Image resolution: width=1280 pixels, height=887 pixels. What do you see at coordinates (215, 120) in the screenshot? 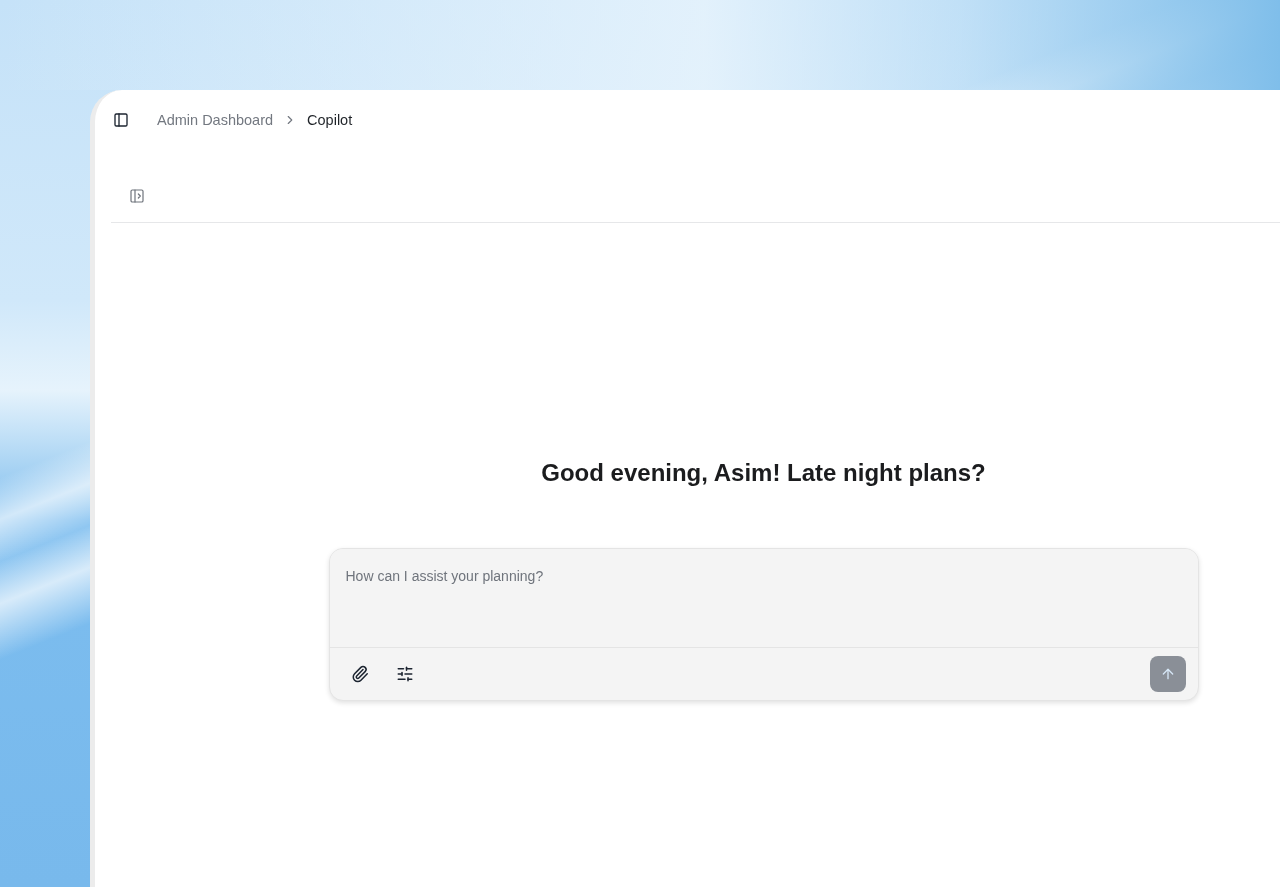
I see `breadcrumb-link: Admin Dashboard` at bounding box center [215, 120].